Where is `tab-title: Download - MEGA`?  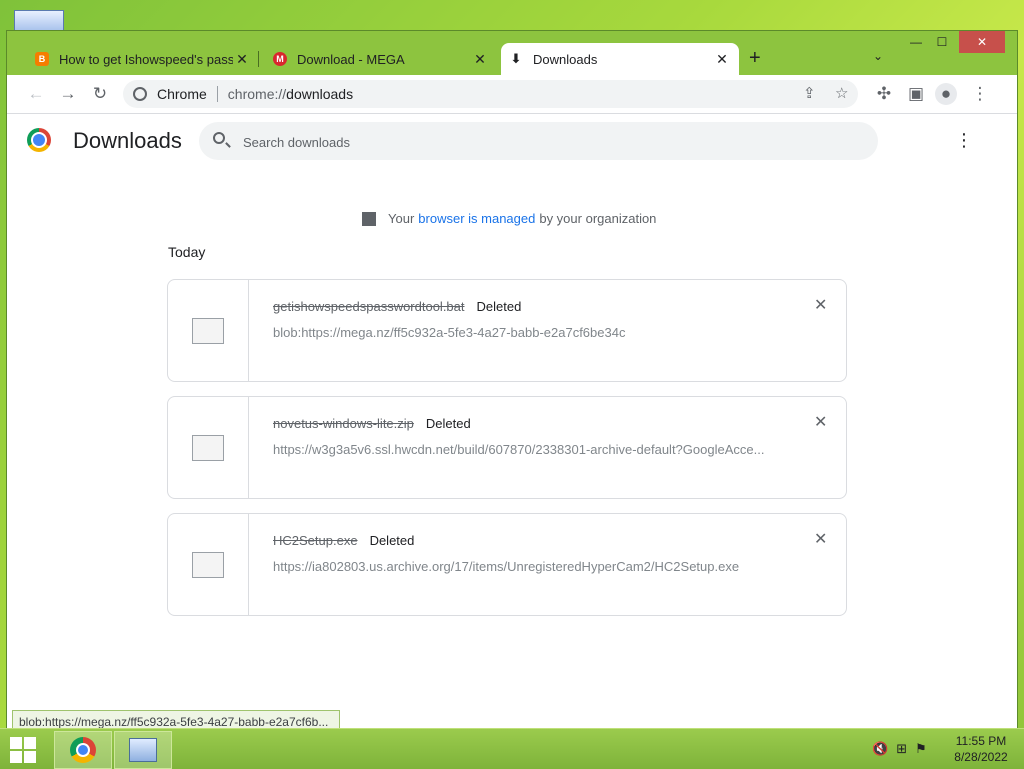
tab-title: Download - MEGA is located at coordinates (351, 59).